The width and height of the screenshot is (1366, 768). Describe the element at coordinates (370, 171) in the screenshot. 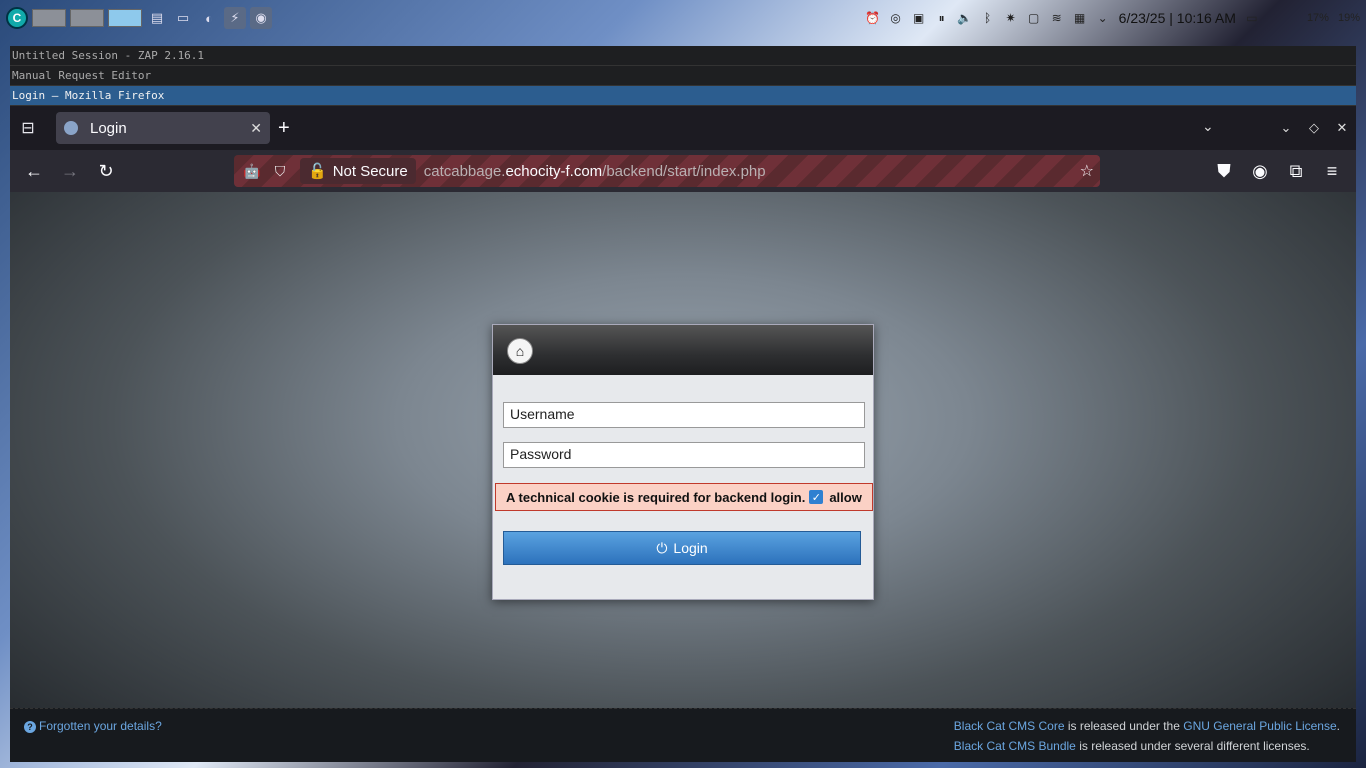

I see `not-secure-label: Not Secure` at that location.